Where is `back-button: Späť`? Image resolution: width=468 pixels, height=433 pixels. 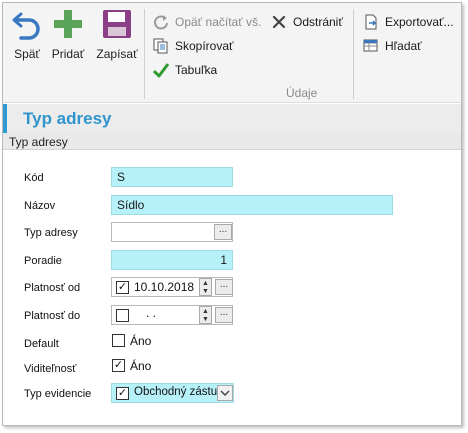
back-button: Späť is located at coordinates (27, 39).